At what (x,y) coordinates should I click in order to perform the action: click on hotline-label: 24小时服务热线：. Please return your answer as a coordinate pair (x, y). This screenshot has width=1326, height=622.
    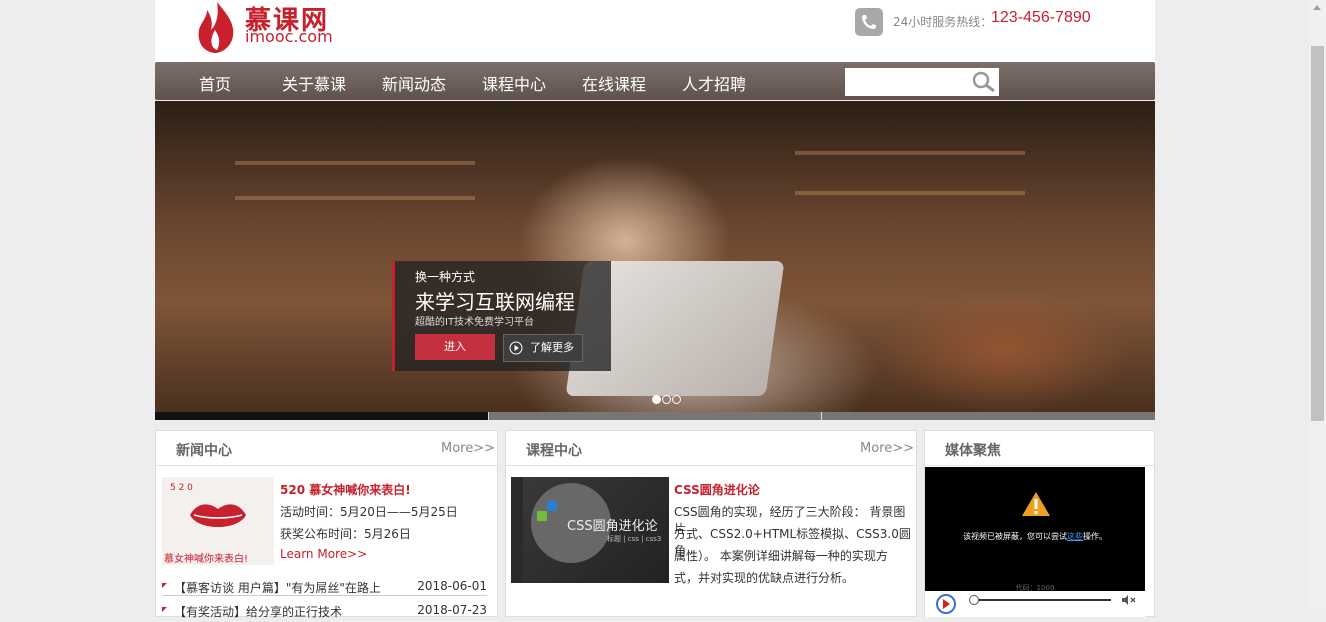
    Looking at the image, I should click on (943, 22).